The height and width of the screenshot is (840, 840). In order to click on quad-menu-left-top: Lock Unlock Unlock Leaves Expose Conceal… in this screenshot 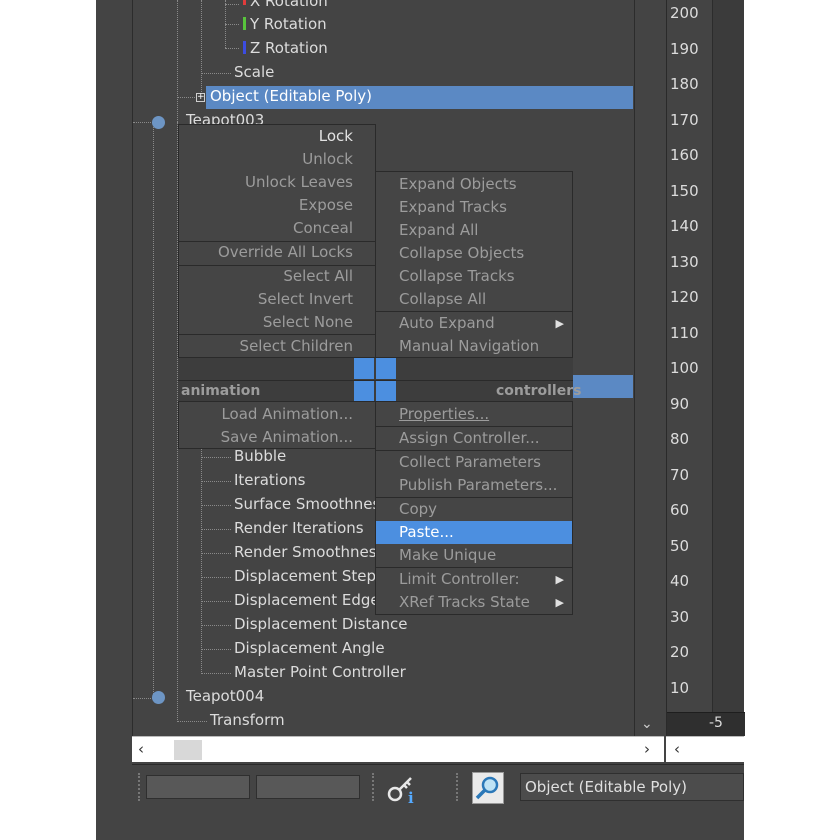, I will do `click(277, 241)`.